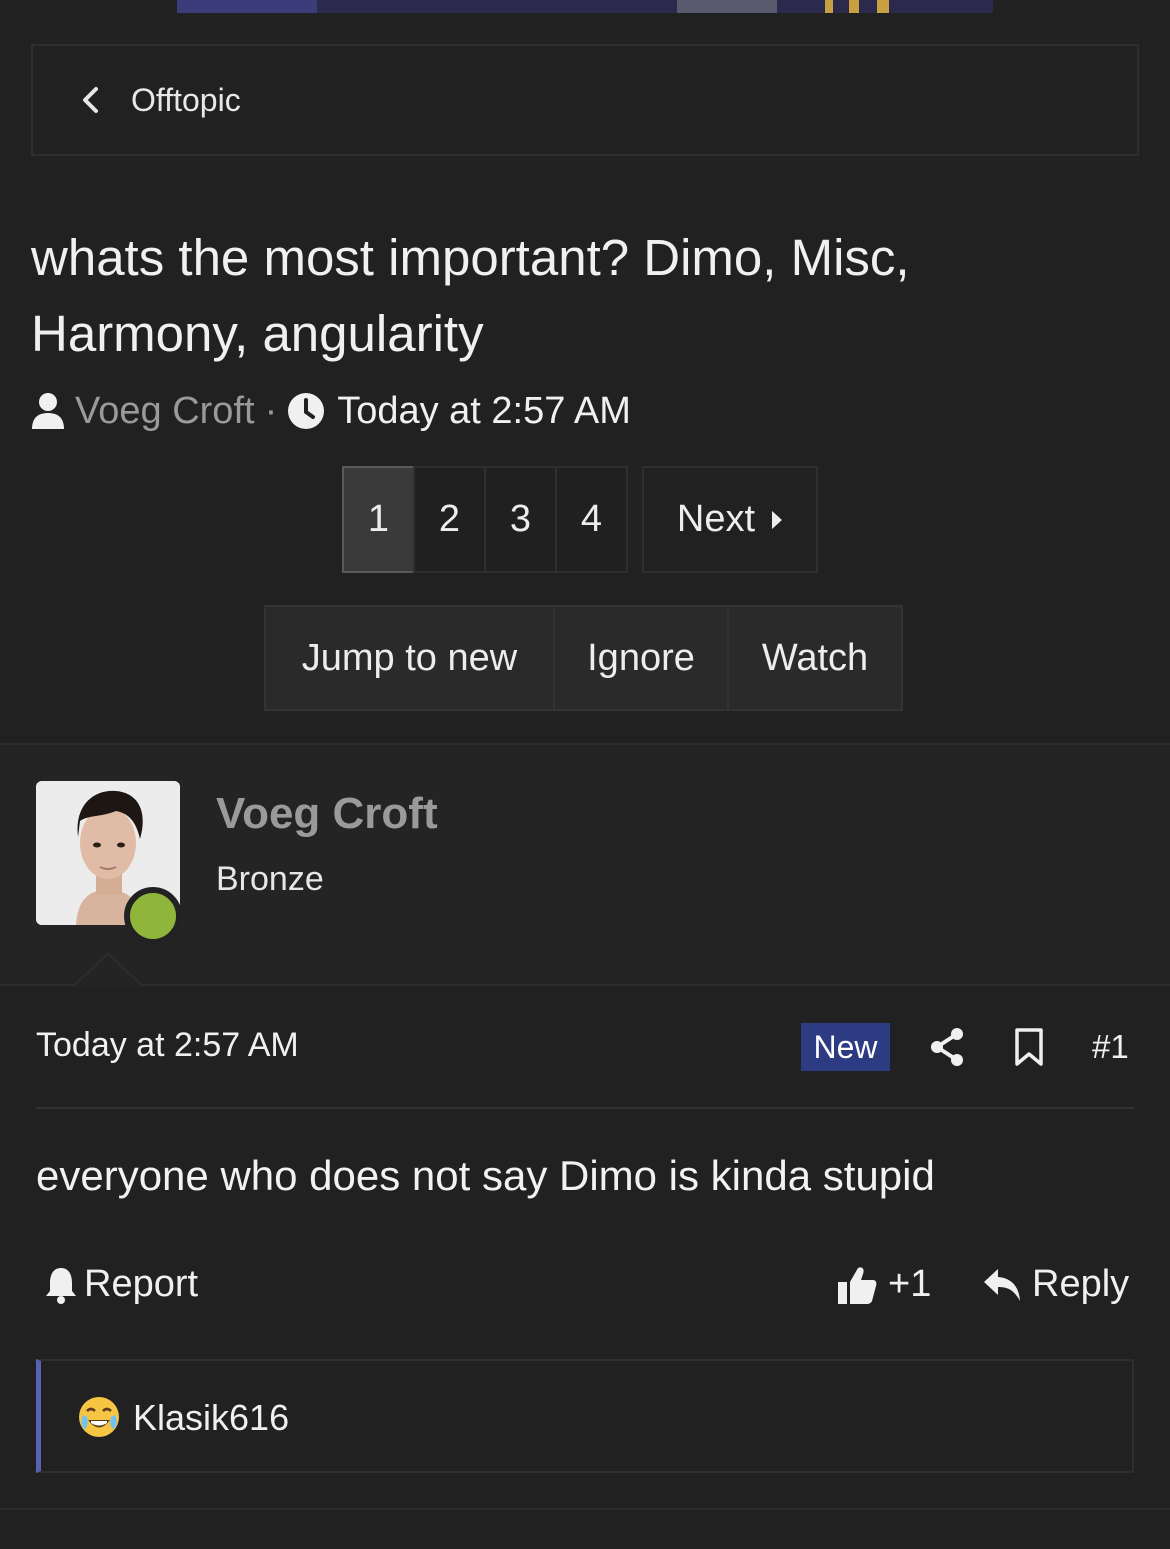 The image size is (1170, 1549). I want to click on post-time: Today at 2:57 AM, so click(167, 1045).